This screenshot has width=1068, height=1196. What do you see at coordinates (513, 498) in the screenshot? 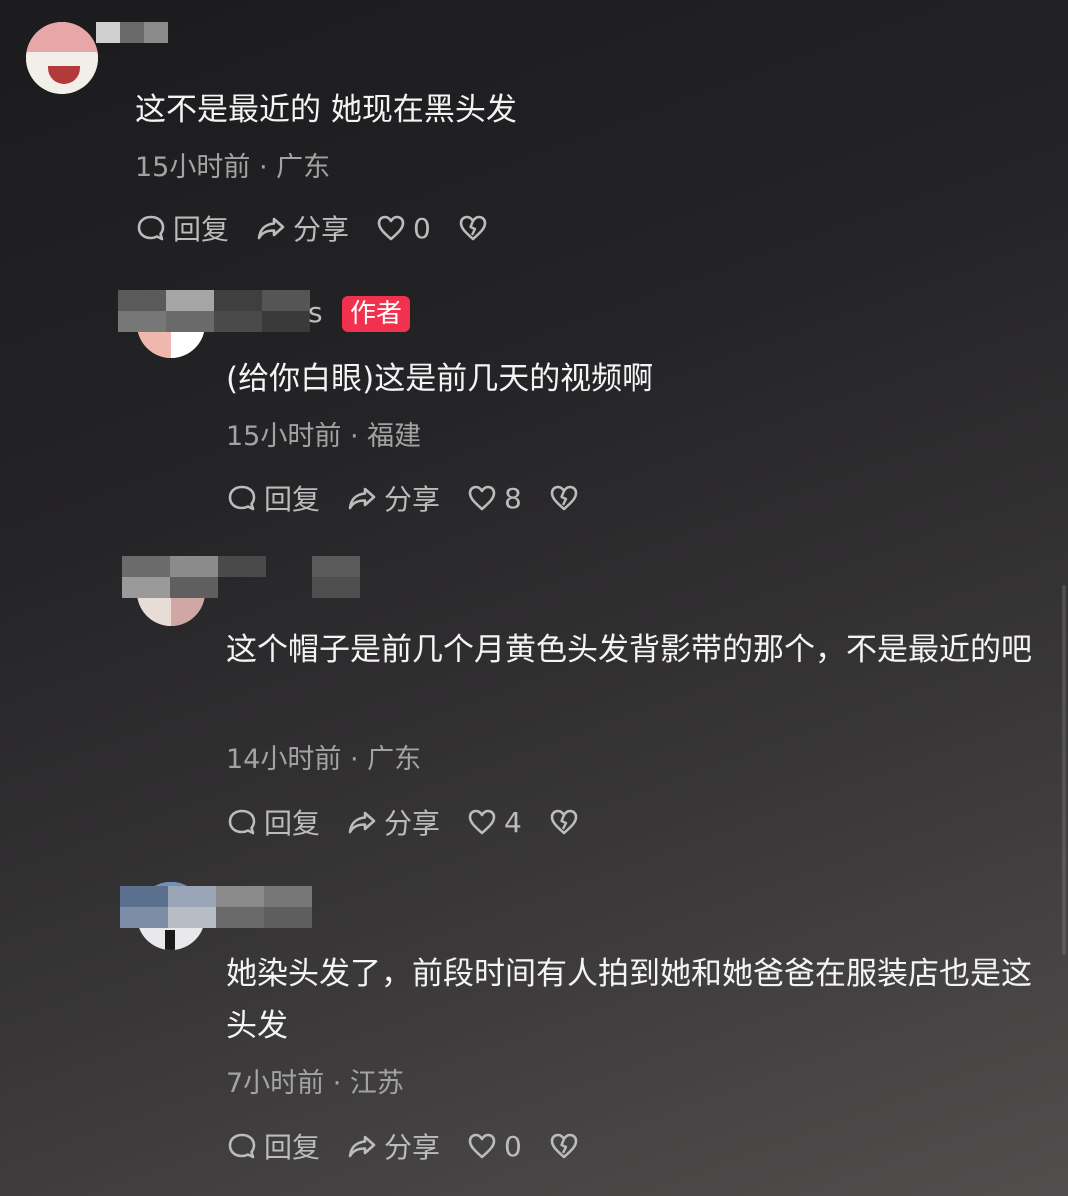
I see `like-count: 8` at bounding box center [513, 498].